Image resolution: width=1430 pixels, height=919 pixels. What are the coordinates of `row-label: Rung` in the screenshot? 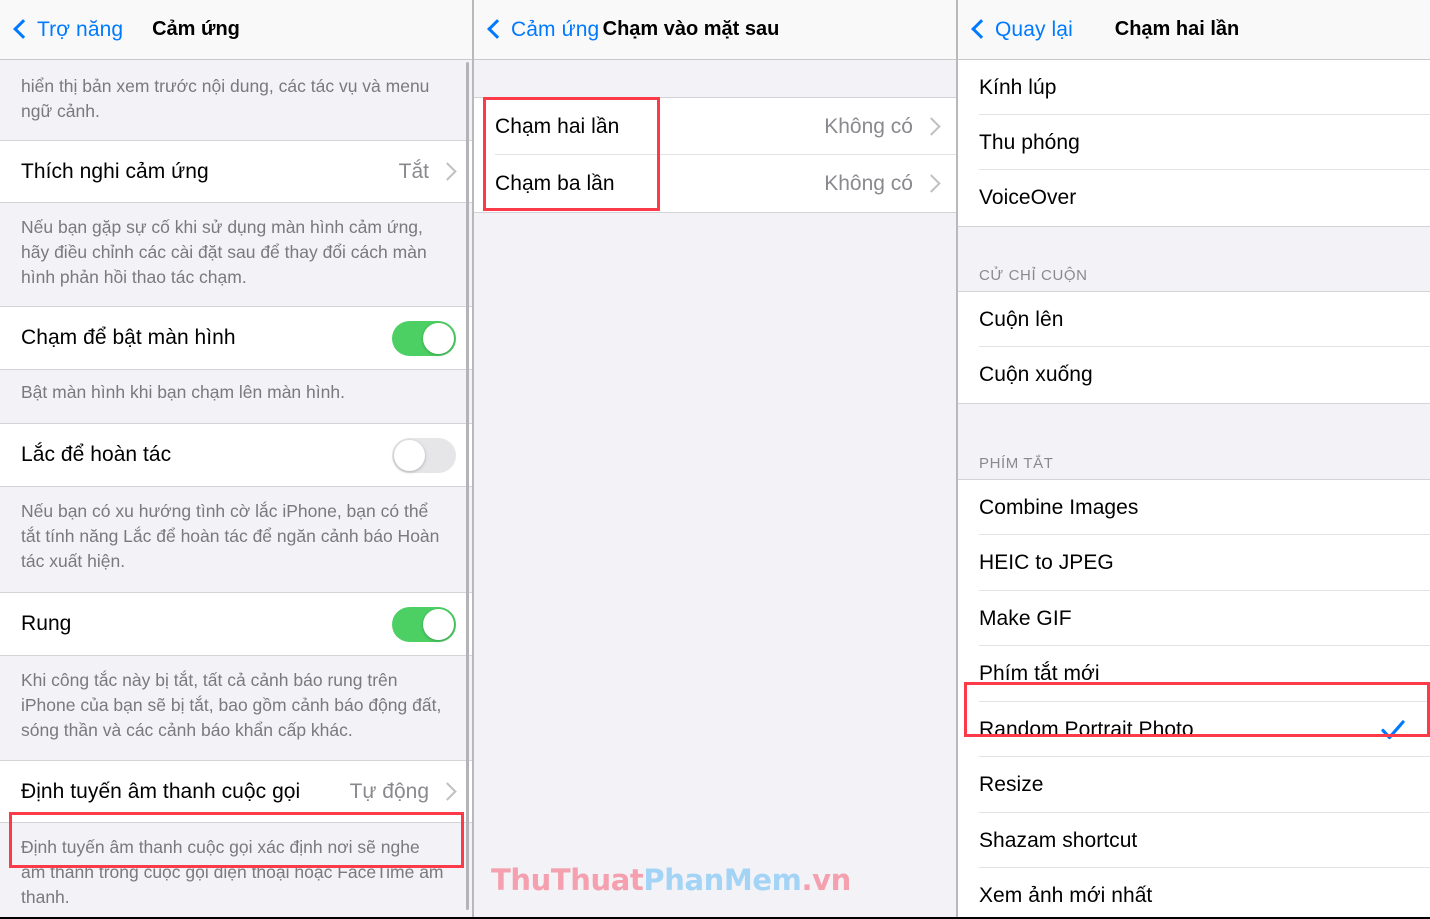 It's located at (46, 623).